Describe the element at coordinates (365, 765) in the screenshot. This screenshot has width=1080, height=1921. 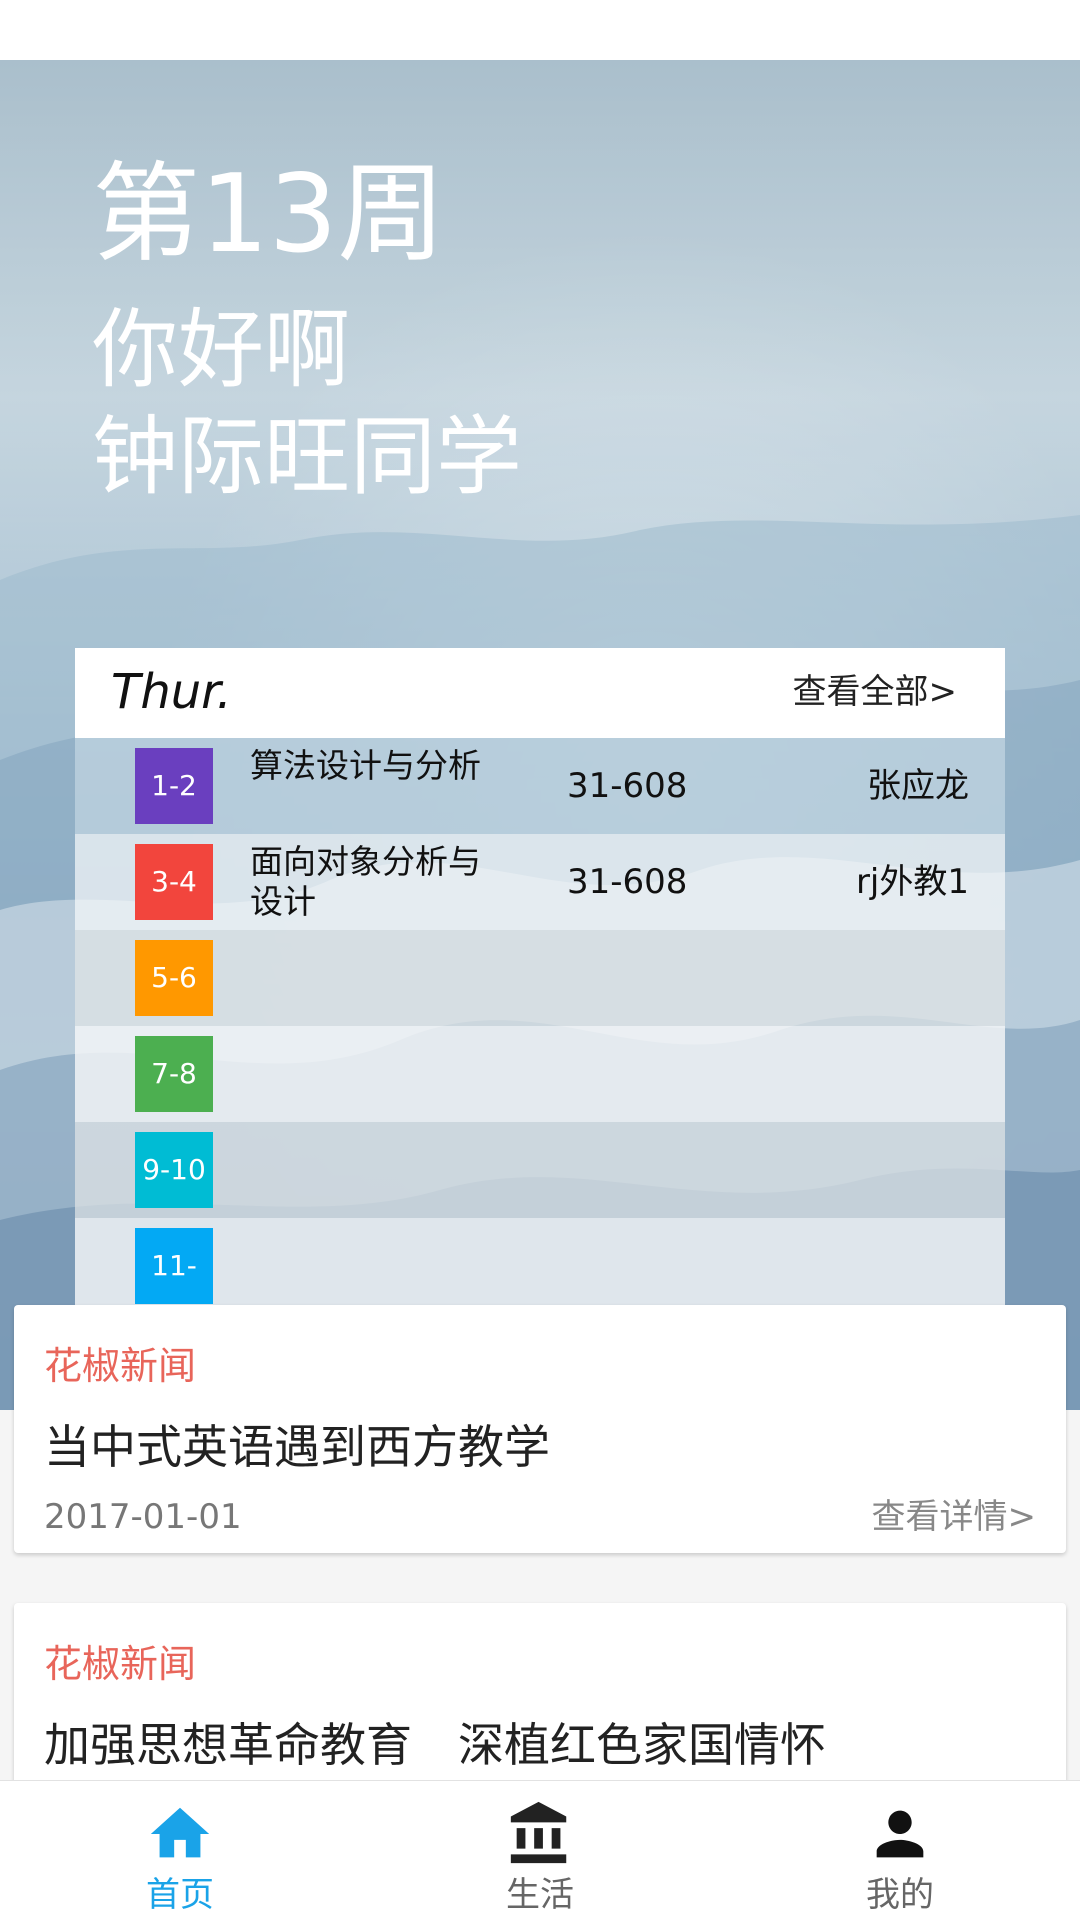
I see `course-name: 算法设计与分析` at that location.